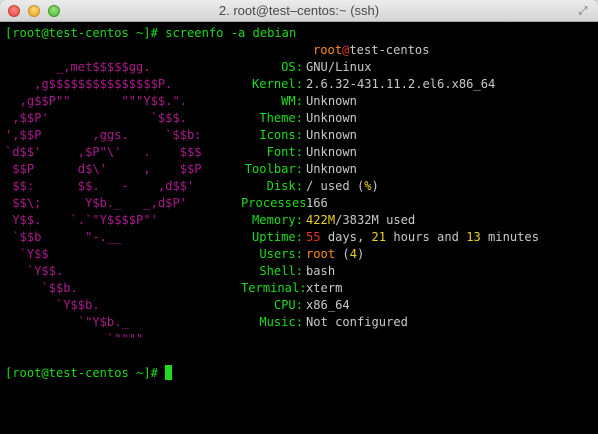 The height and width of the screenshot is (434, 598). I want to click on logo-line: $$P d$\' , $$P, so click(103, 169).